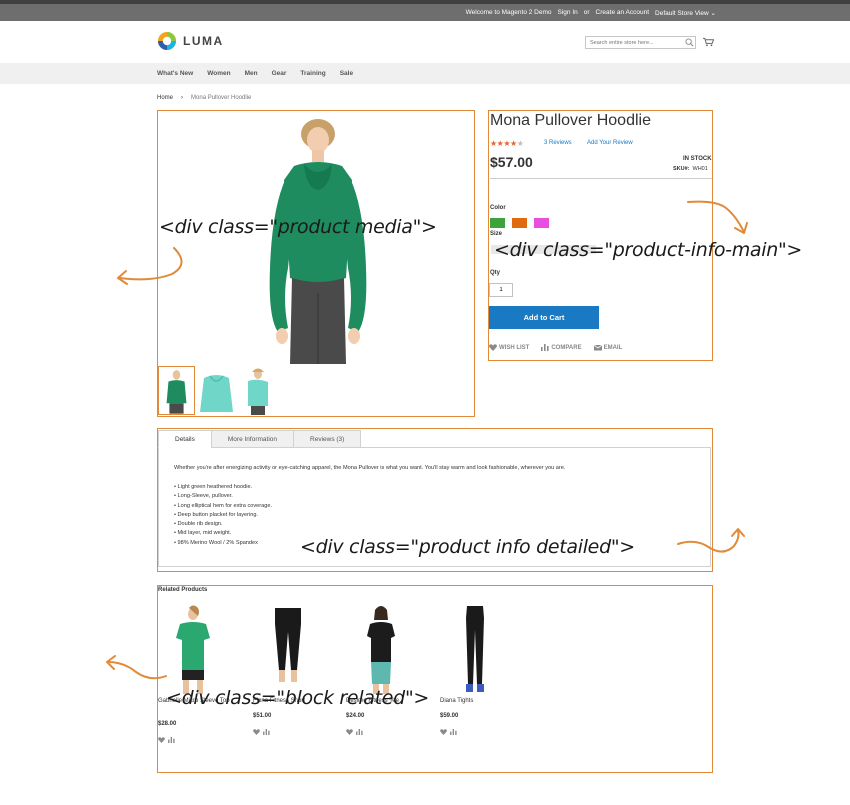 Image resolution: width=850 pixels, height=805 pixels. Describe the element at coordinates (514, 347) in the screenshot. I see `wish-list-label: WISH LIST` at that location.